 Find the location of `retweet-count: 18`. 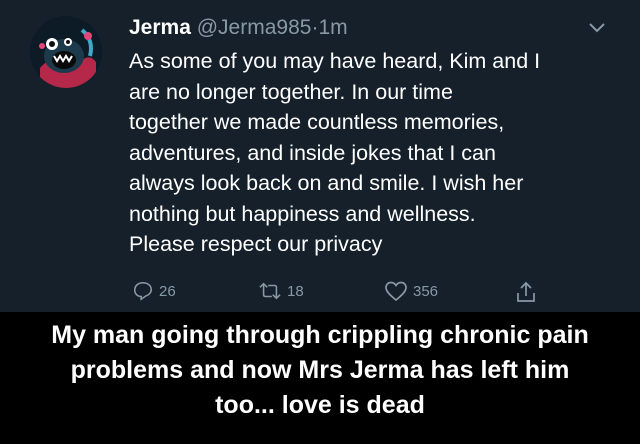

retweet-count: 18 is located at coordinates (295, 291).